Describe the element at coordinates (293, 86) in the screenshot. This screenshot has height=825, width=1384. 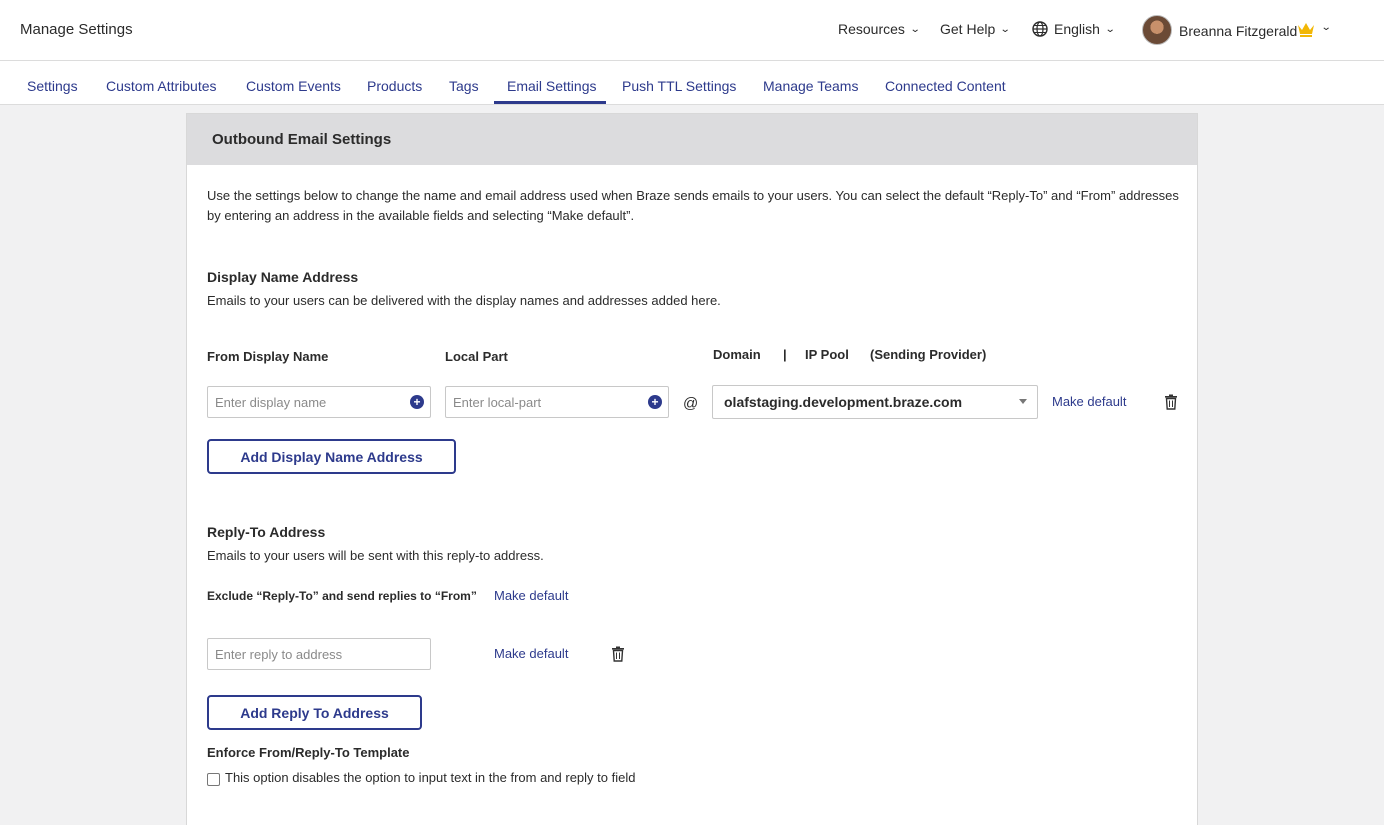
I see `tab-custom-events: Custom Events` at that location.